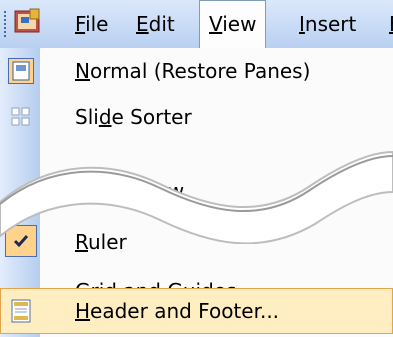 This screenshot has height=337, width=393. I want to click on menu-file-label: ile, so click(97, 24).